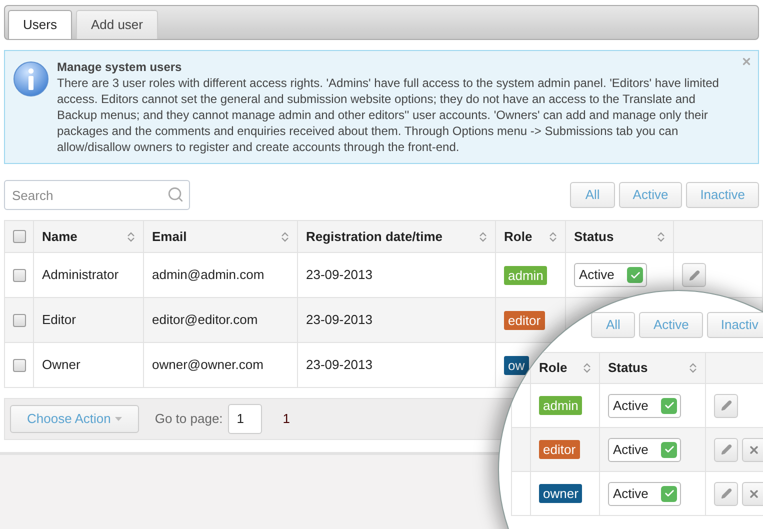 The width and height of the screenshot is (763, 529). Describe the element at coordinates (560, 493) in the screenshot. I see `role-badge: owner` at that location.